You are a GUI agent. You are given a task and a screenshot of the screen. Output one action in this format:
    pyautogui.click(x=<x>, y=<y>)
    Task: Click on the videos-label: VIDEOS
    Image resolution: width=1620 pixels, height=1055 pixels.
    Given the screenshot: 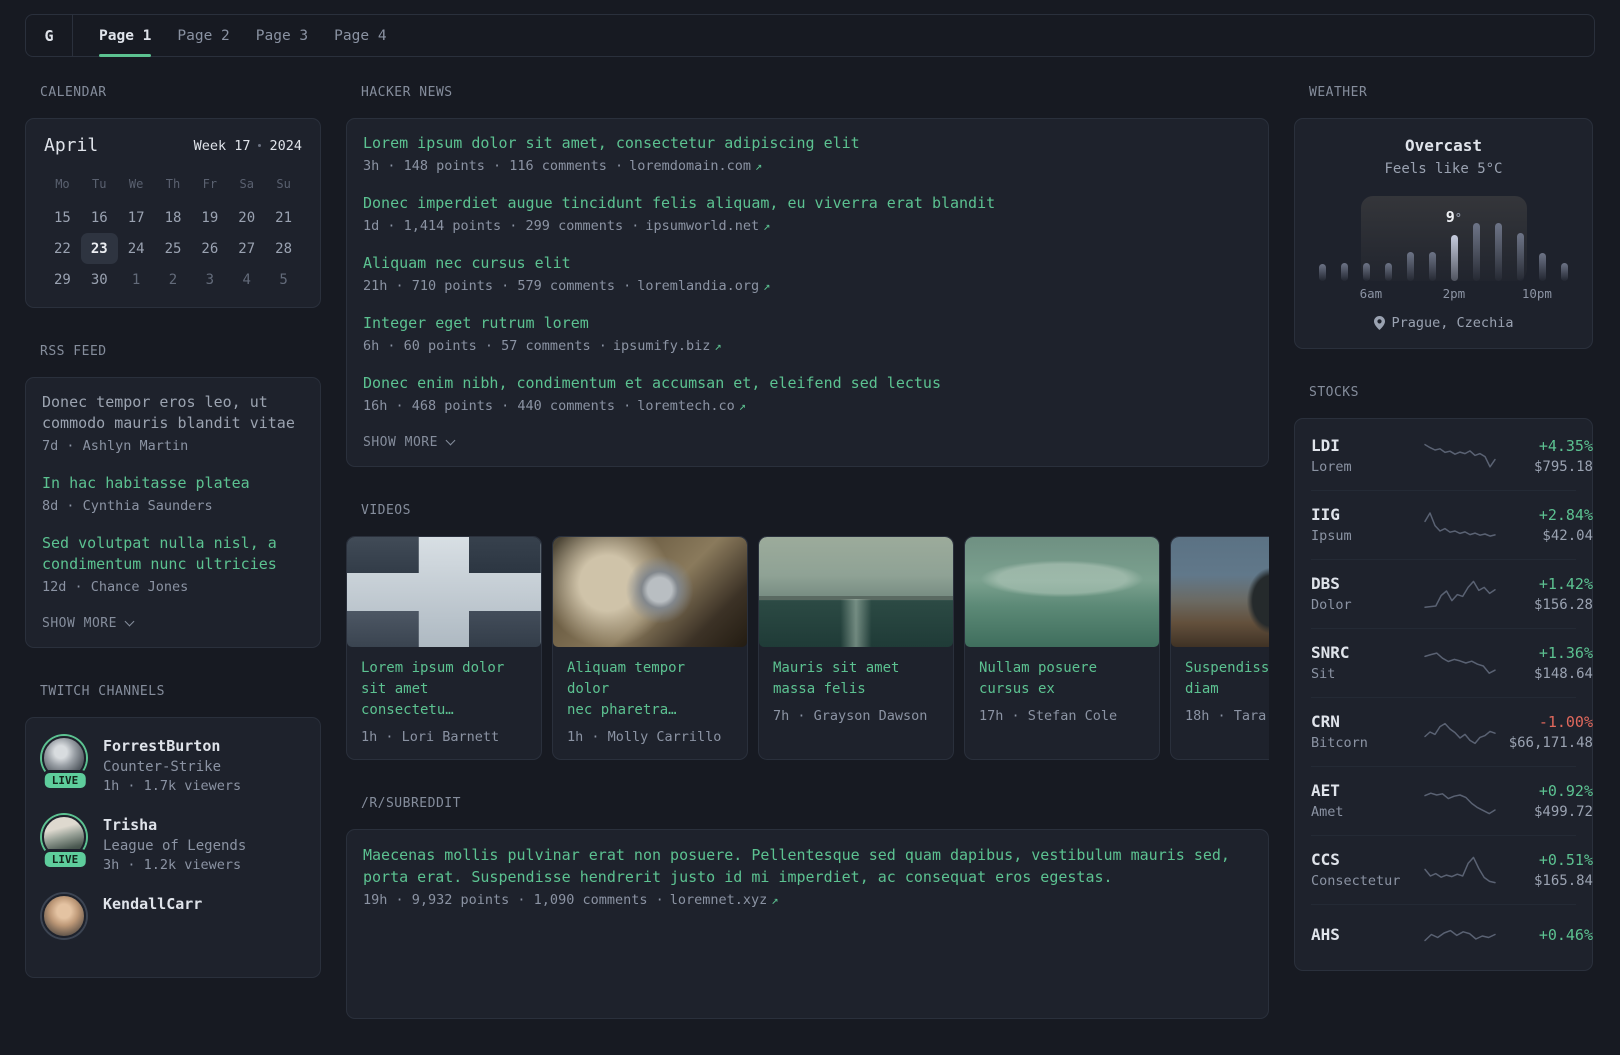 What is the action you would take?
    pyautogui.click(x=386, y=510)
    